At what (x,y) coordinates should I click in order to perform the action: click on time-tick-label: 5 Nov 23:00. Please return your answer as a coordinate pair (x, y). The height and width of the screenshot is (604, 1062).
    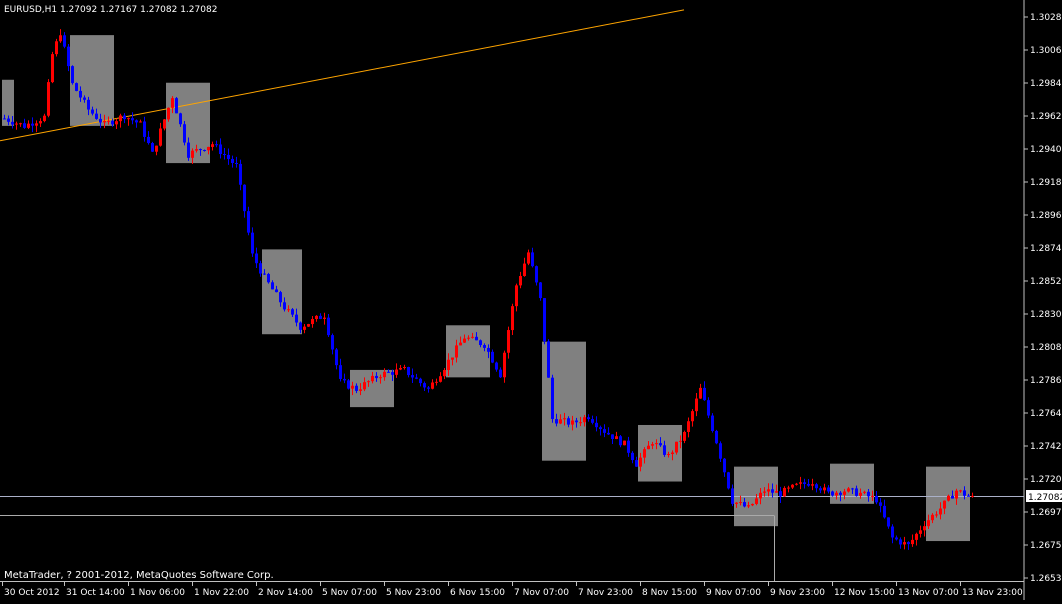
    Looking at the image, I should click on (413, 593).